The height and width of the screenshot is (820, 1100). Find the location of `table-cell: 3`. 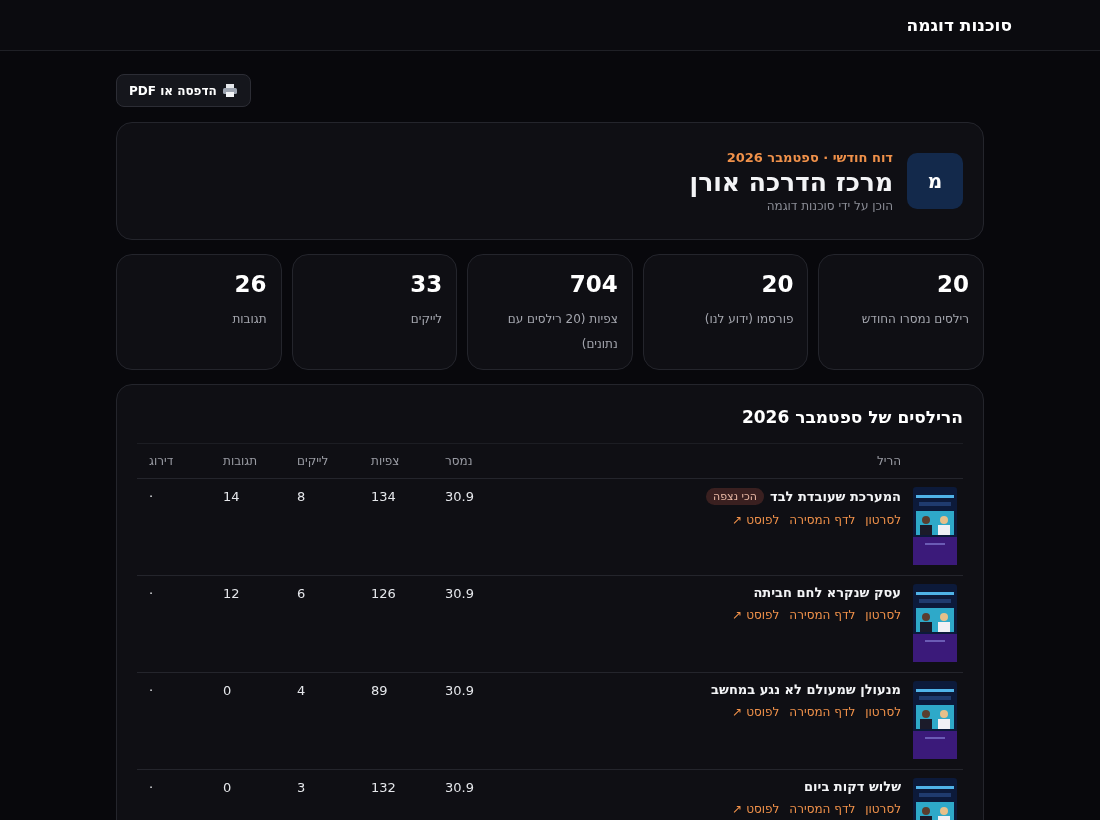

table-cell: 3 is located at coordinates (322, 794).